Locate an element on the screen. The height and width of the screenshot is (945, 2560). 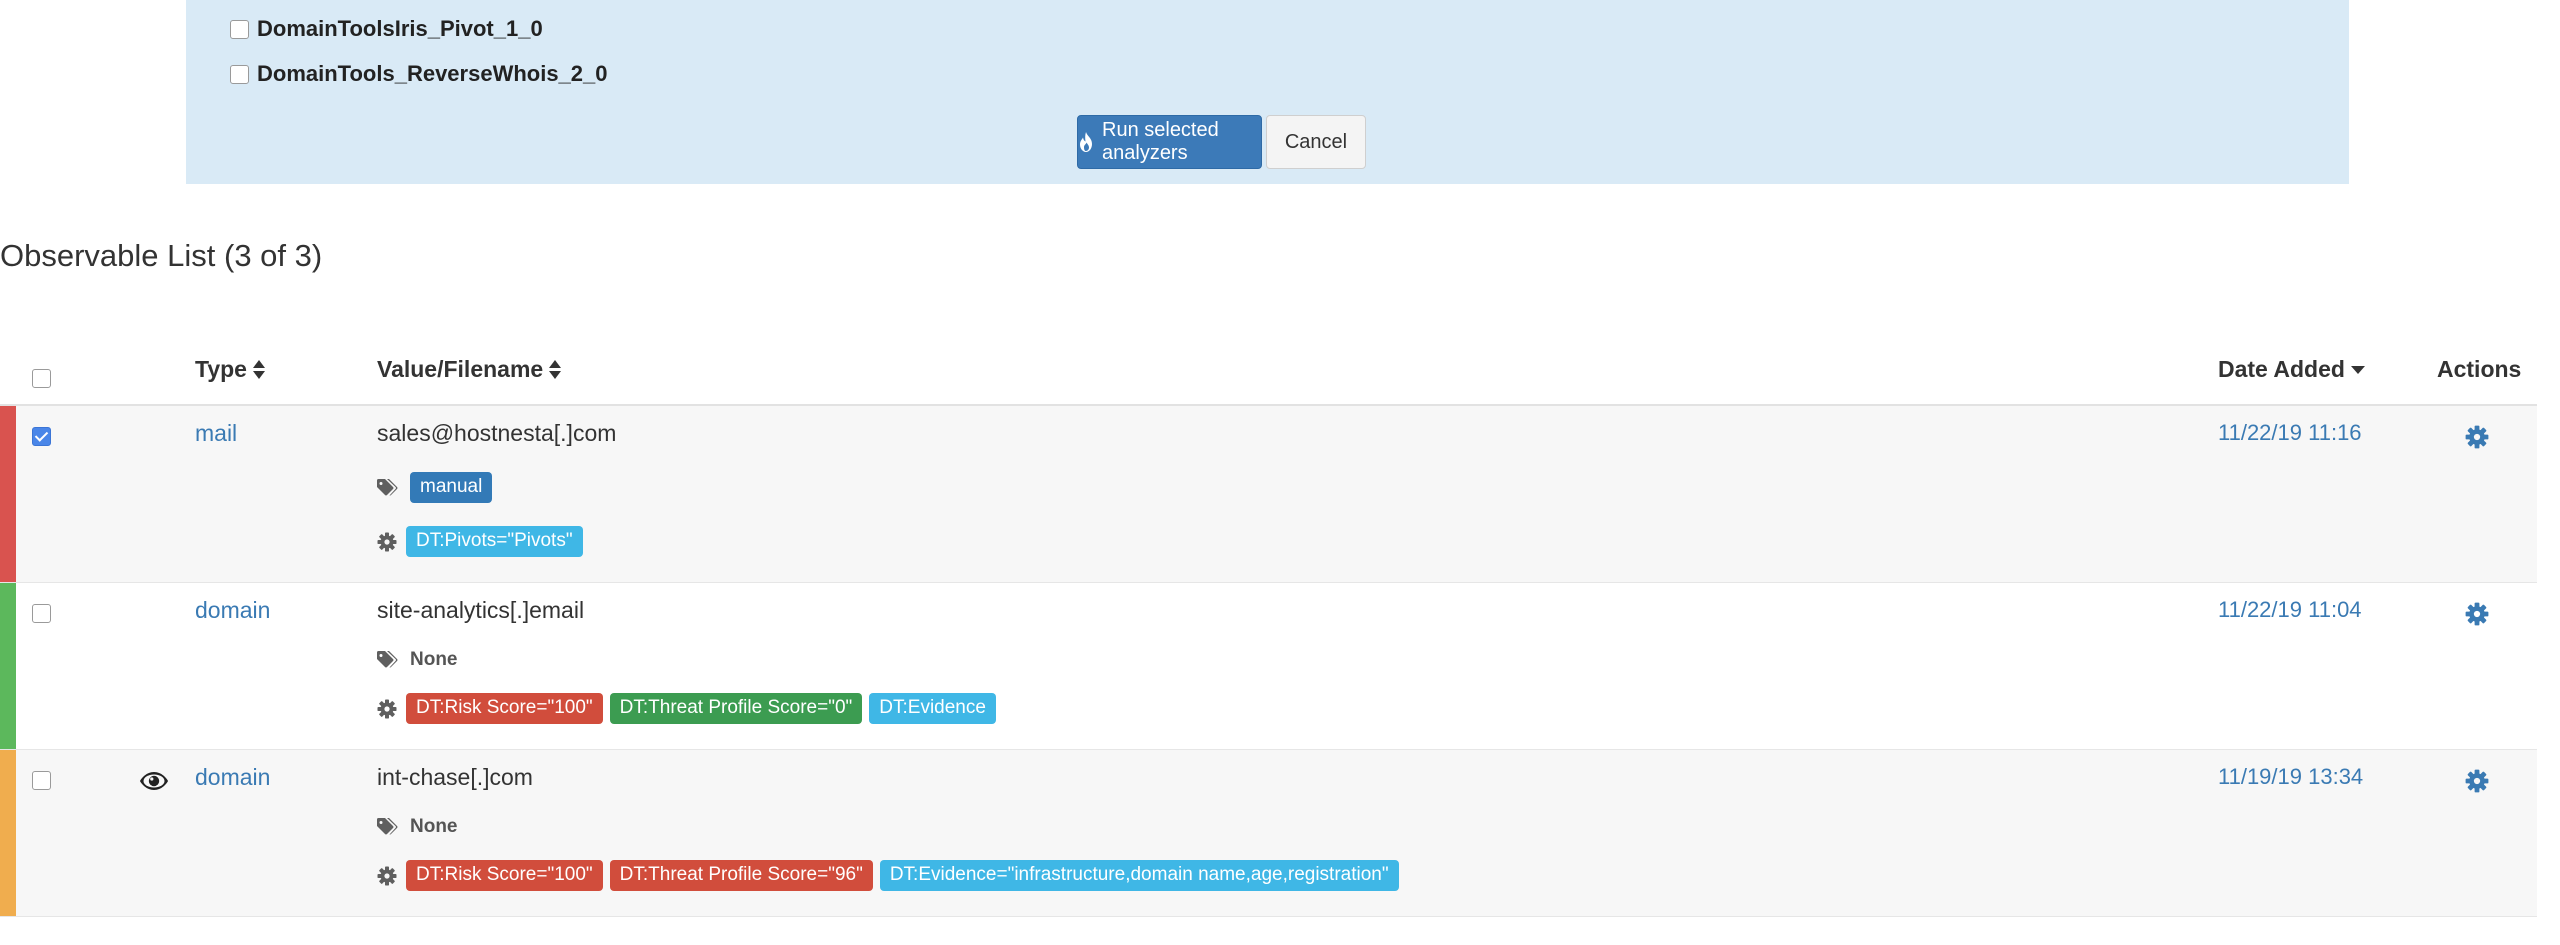
table-header: Type Value/Filename Date Added Actions is located at coordinates (1268, 377).